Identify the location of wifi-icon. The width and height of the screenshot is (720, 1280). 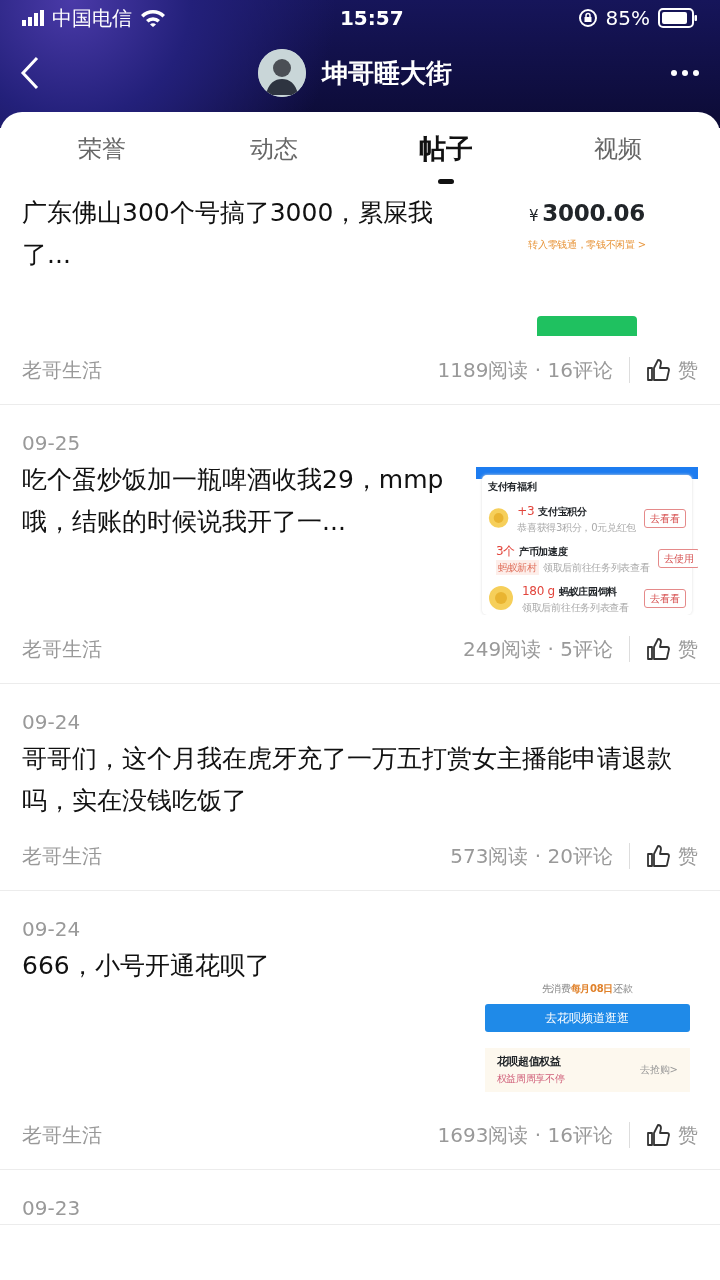
(153, 18).